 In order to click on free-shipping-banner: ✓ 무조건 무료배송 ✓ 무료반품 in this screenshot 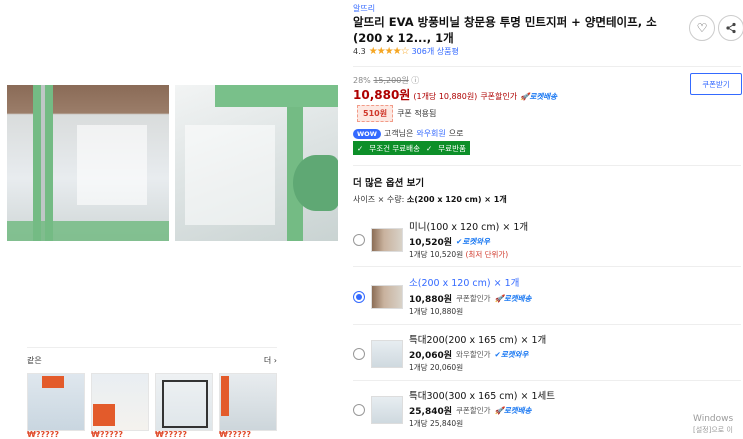, I will do `click(411, 148)`.